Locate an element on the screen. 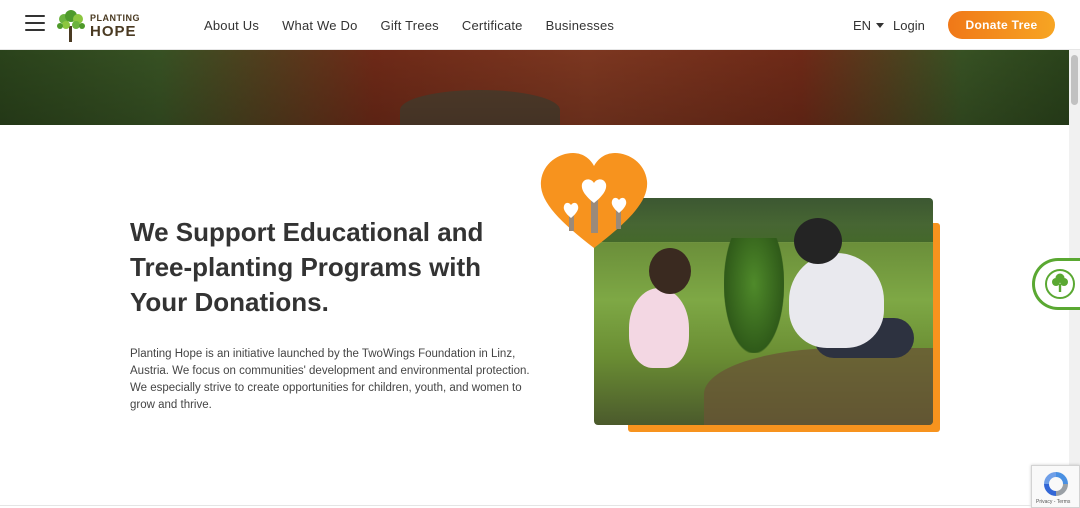 This screenshot has height=508, width=1080. nav-about-us: About Us is located at coordinates (231, 25).